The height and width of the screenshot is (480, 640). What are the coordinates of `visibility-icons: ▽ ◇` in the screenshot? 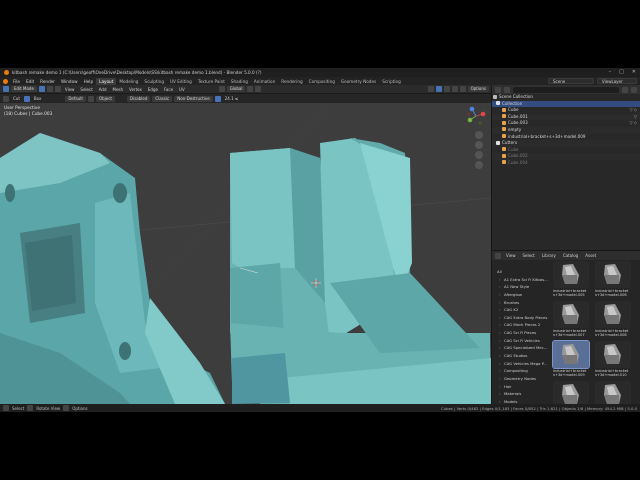 It's located at (633, 110).